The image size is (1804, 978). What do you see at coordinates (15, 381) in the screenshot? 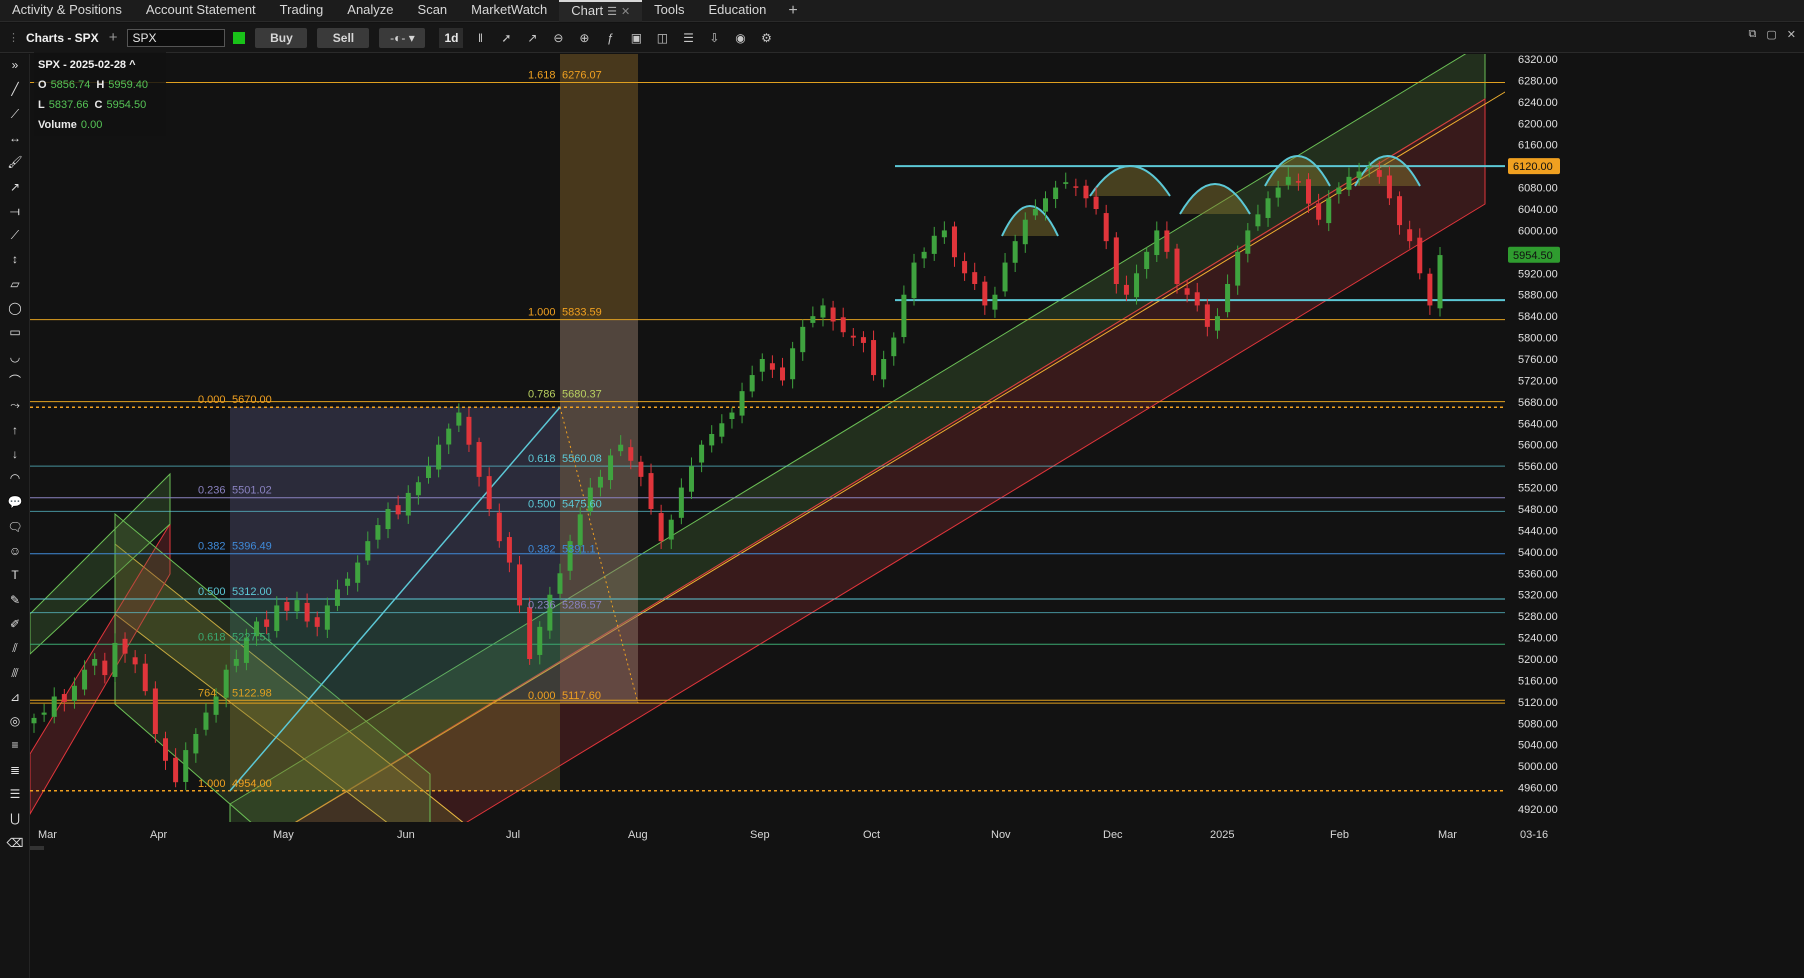
I see `curve-tool-icon: ⌒` at bounding box center [15, 381].